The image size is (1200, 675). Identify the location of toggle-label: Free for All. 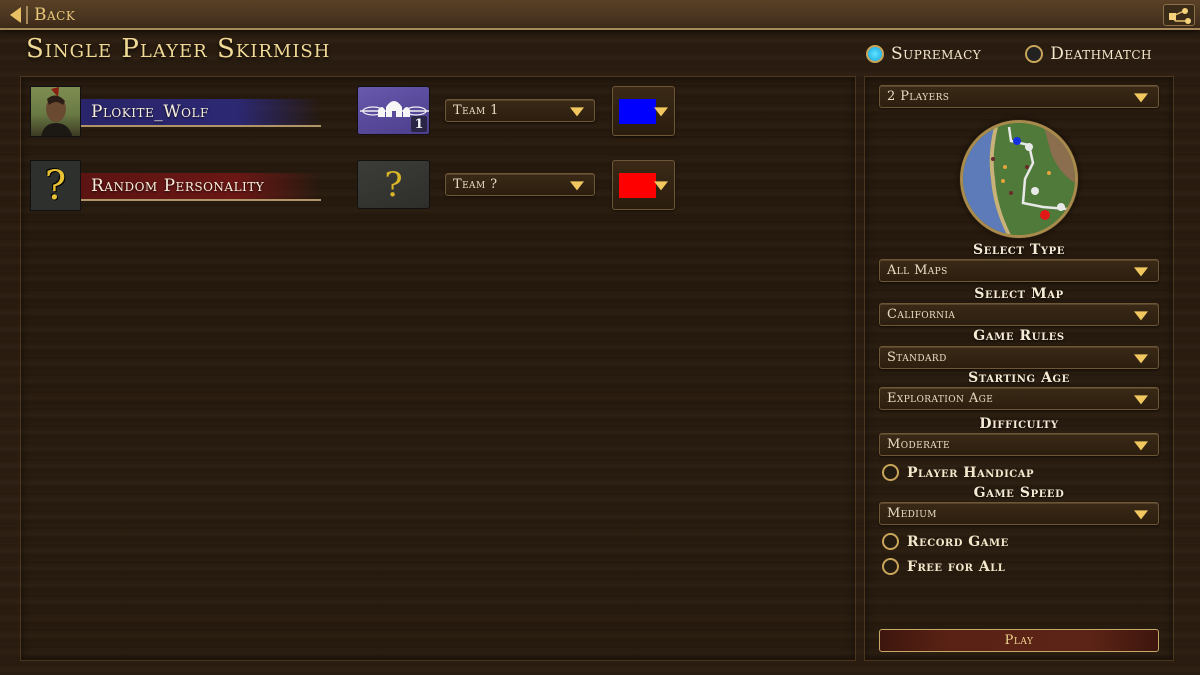
(956, 566).